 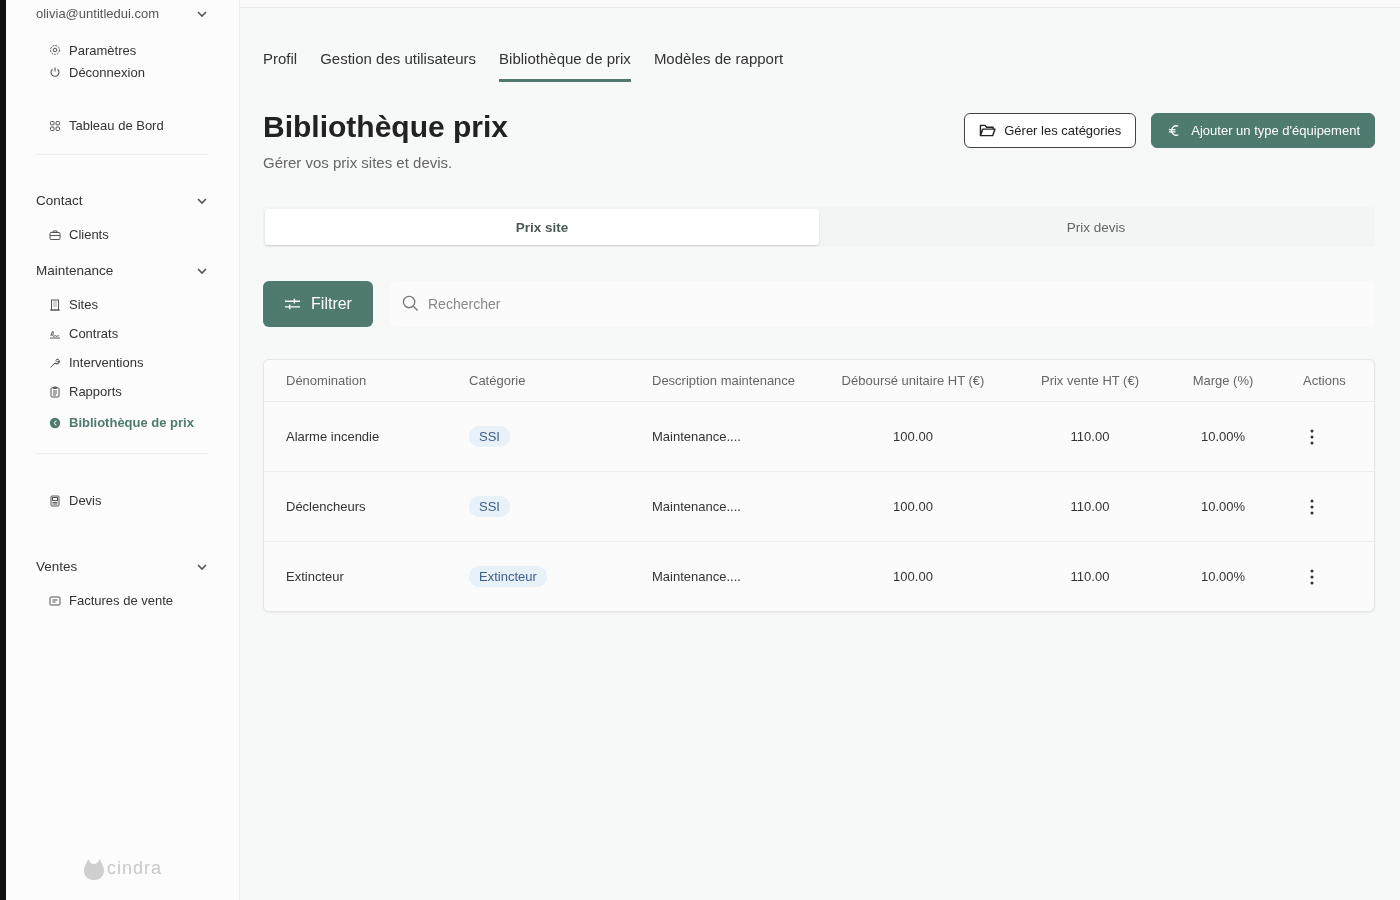 I want to click on page-subtitle: Gérer vos prix sites et devis., so click(x=358, y=162).